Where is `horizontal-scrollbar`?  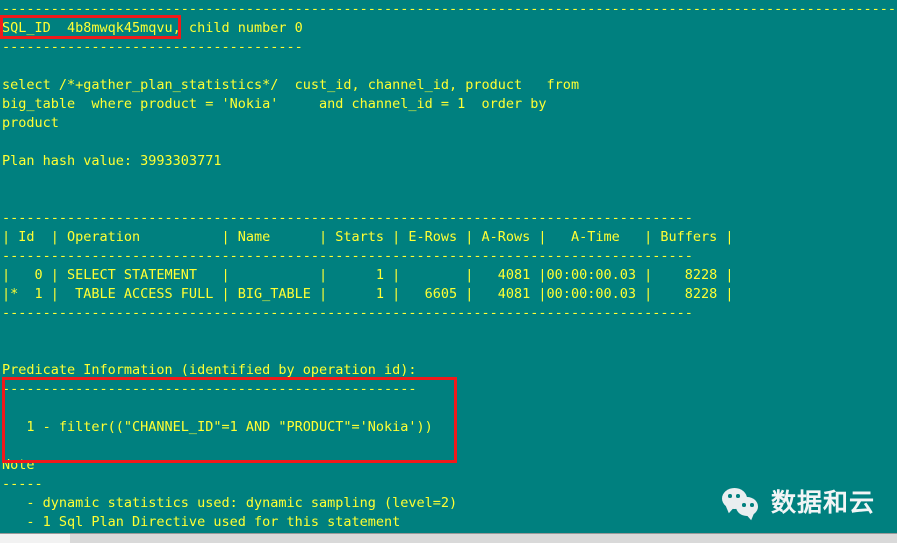 horizontal-scrollbar is located at coordinates (448, 538).